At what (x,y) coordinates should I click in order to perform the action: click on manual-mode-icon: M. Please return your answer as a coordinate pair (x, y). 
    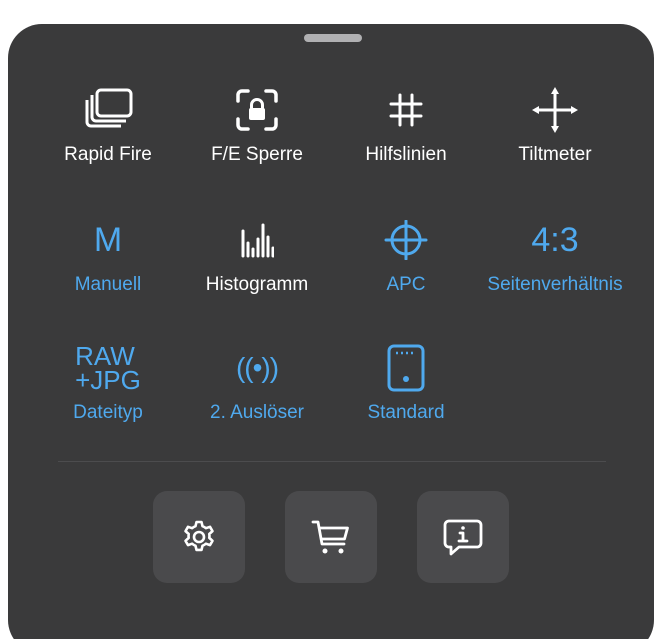
    Looking at the image, I should click on (108, 240).